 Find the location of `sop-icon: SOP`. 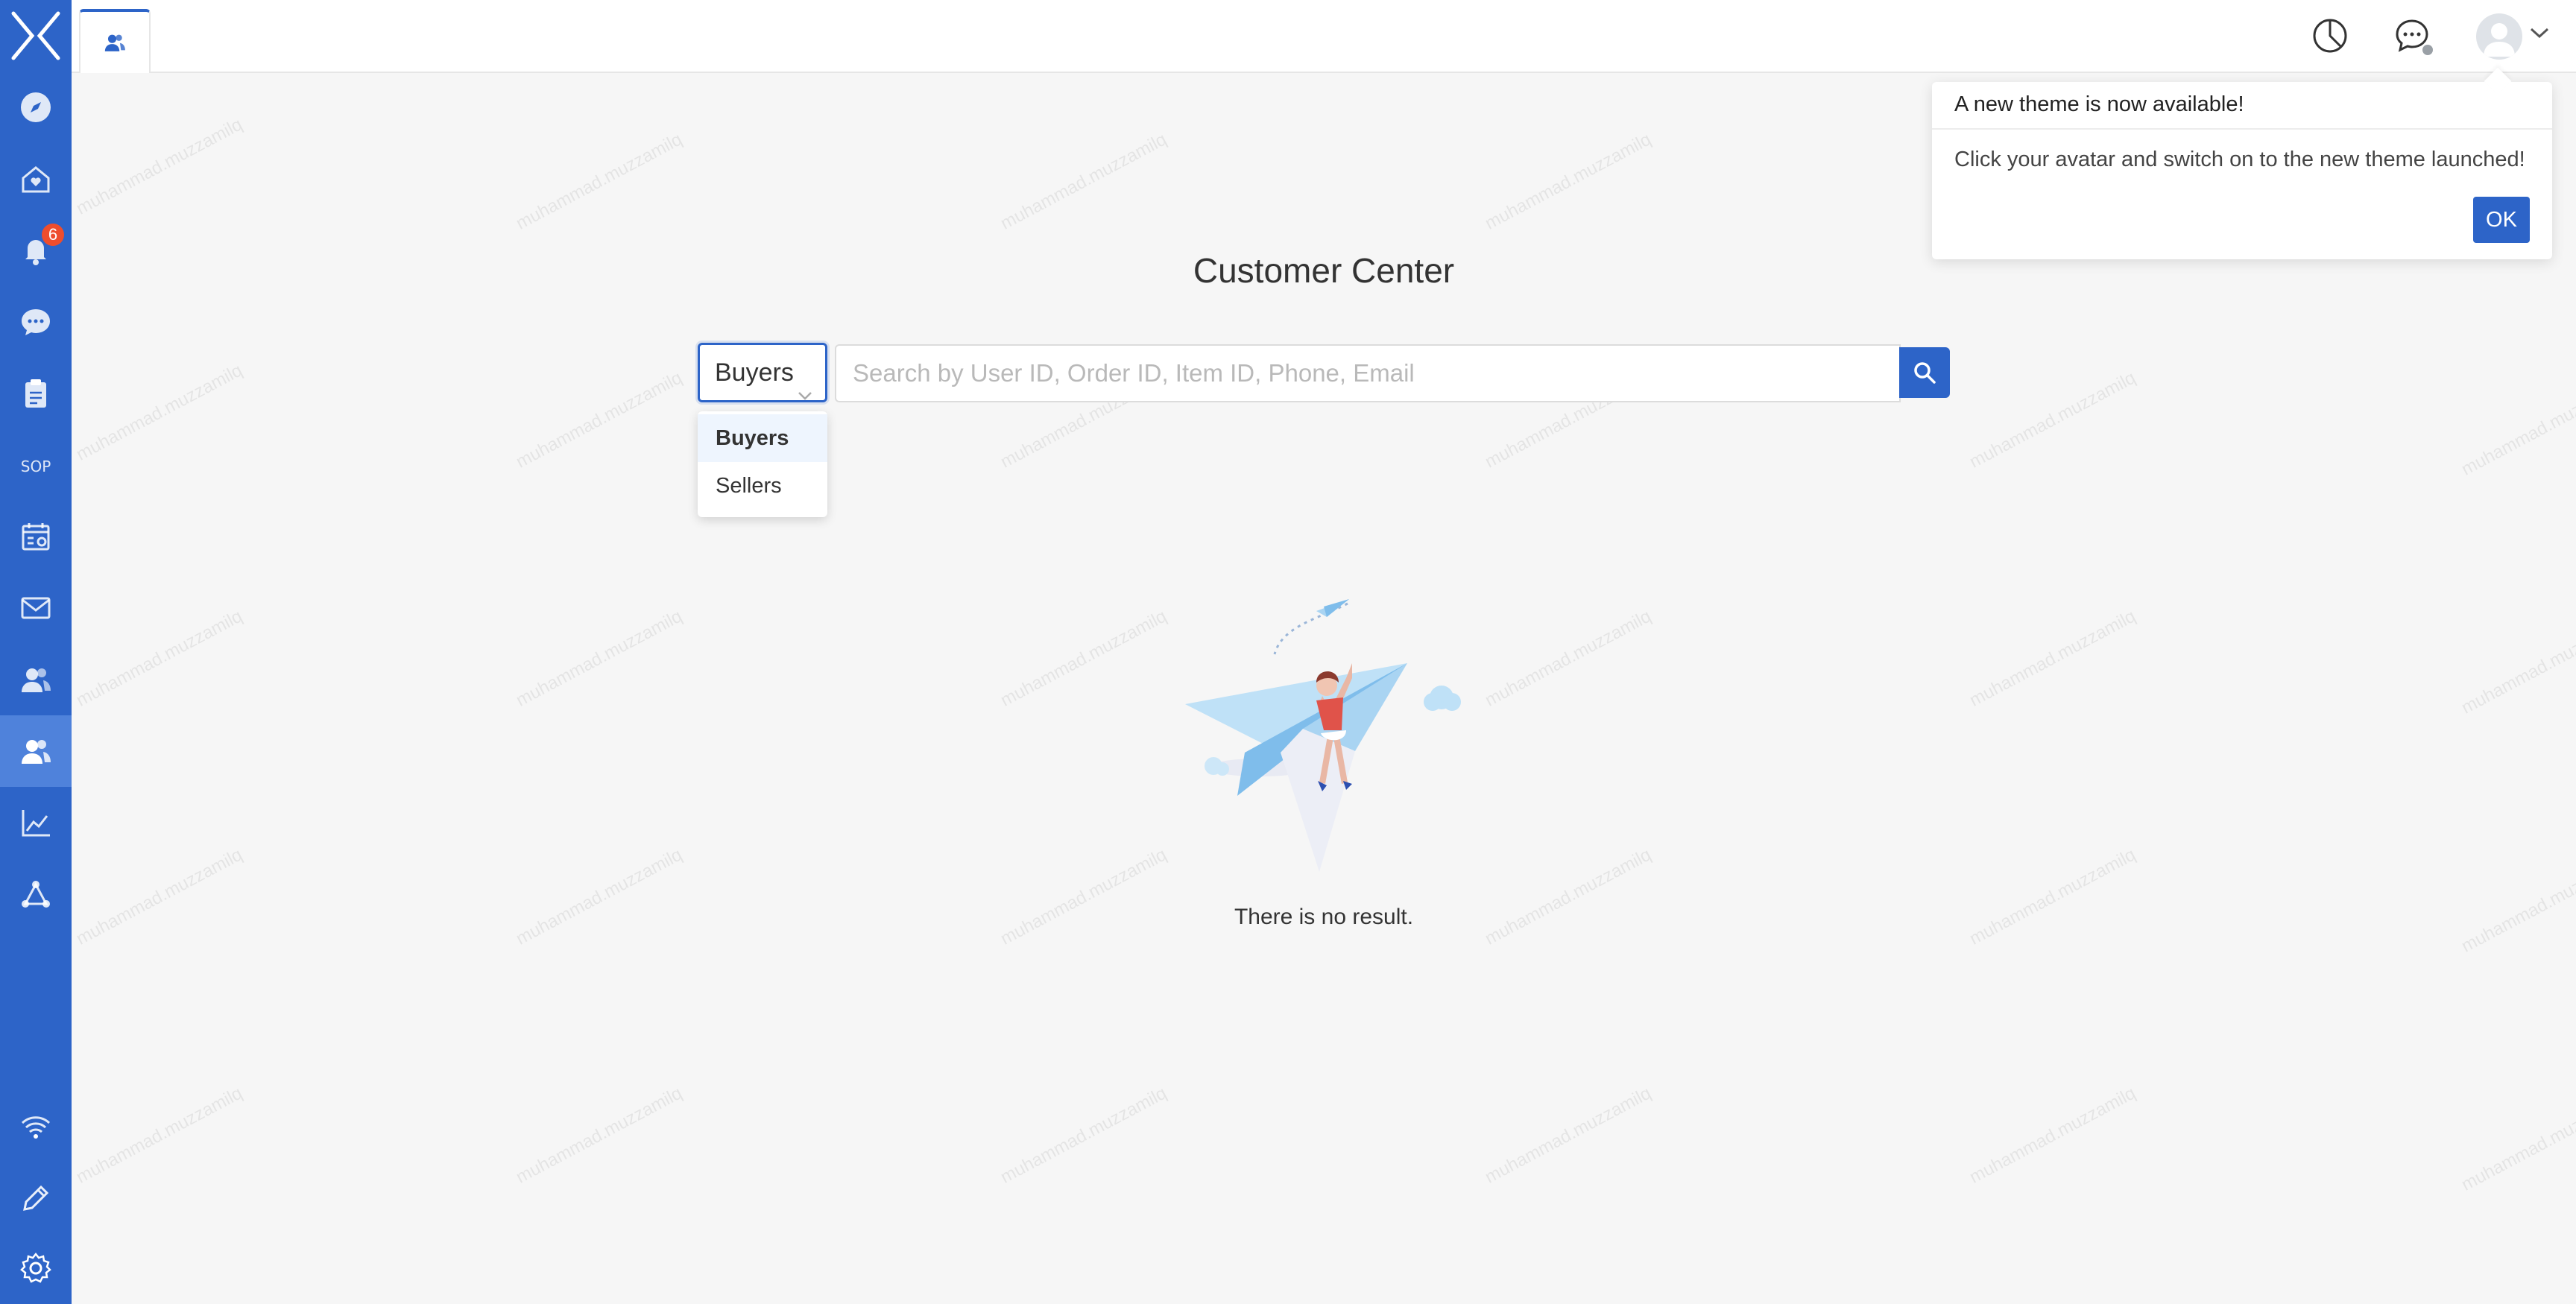

sop-icon: SOP is located at coordinates (36, 465).